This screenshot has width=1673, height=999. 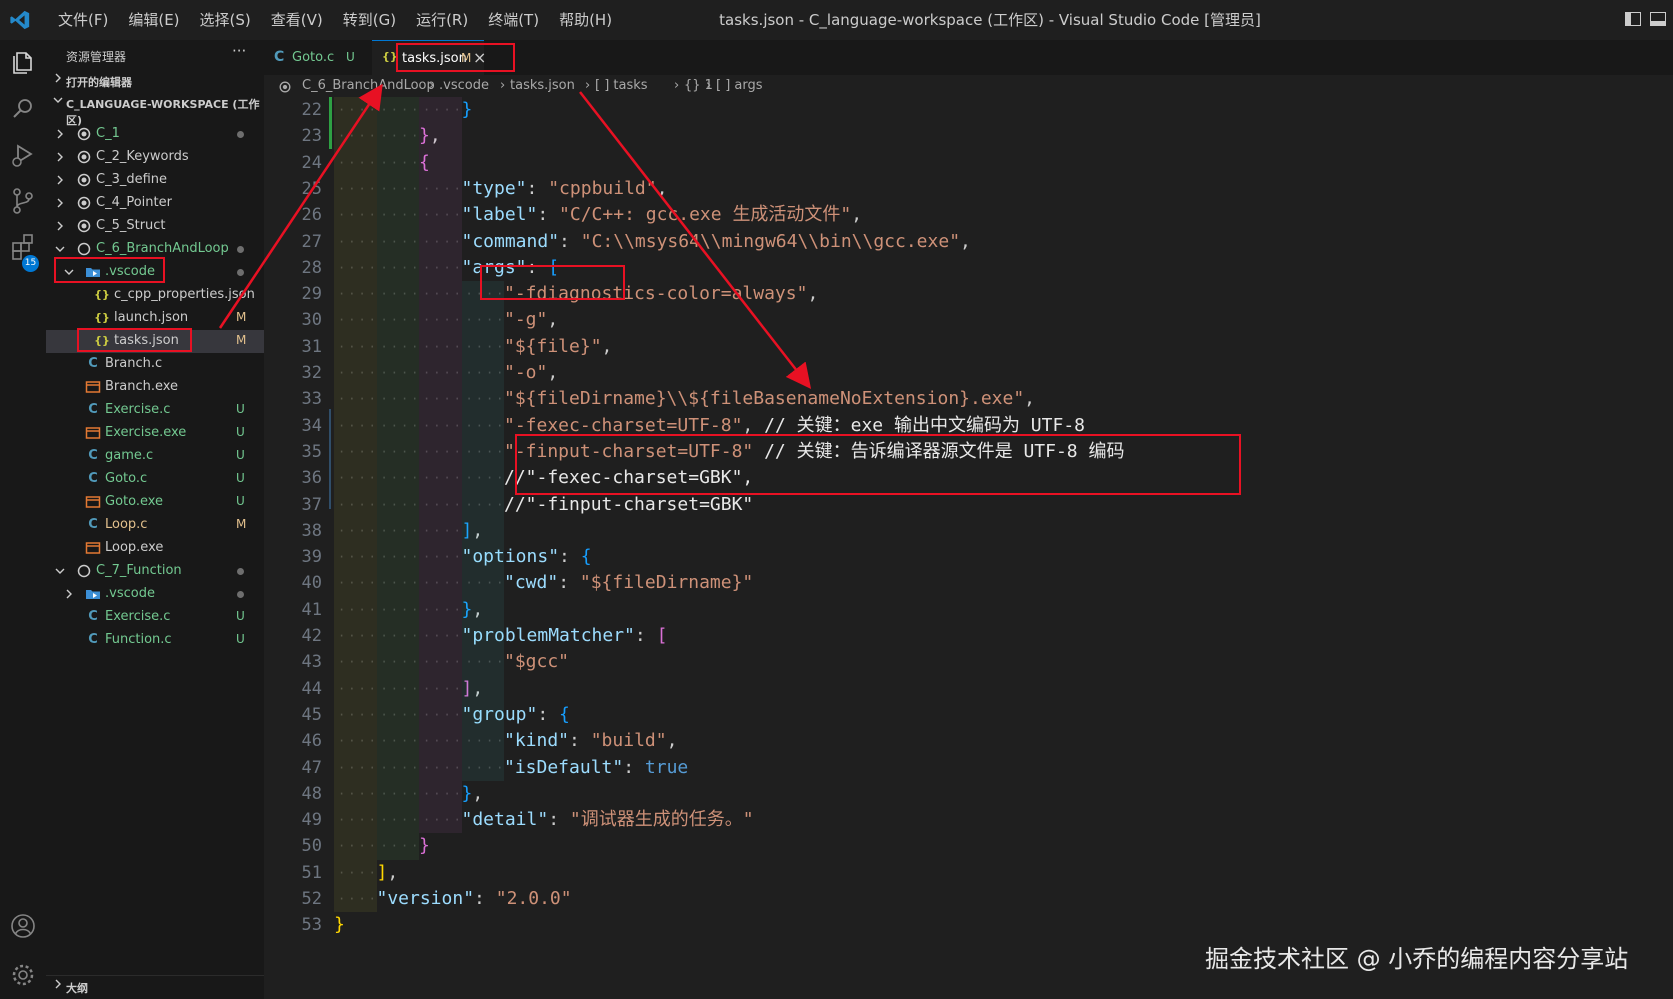 I want to click on breadcrumb-item-1: .vscode, so click(x=464, y=85).